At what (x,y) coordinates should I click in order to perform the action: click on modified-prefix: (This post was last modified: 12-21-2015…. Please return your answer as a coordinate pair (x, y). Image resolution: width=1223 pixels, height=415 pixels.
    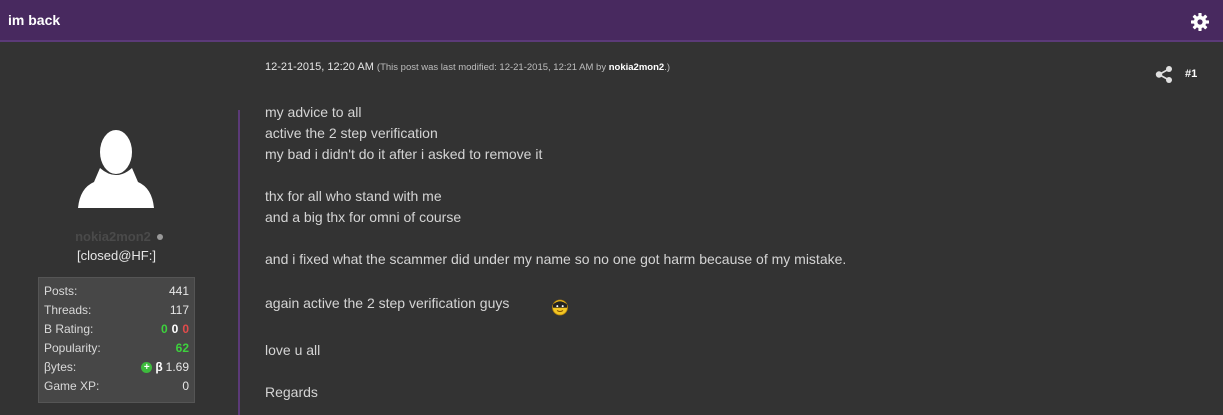
    Looking at the image, I should click on (492, 67).